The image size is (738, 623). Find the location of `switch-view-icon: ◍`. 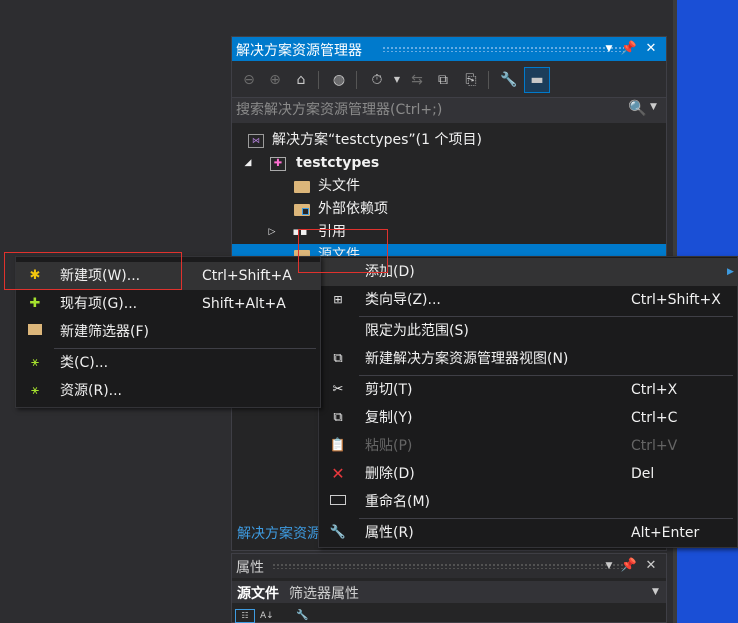

switch-view-icon: ◍ is located at coordinates (339, 80).